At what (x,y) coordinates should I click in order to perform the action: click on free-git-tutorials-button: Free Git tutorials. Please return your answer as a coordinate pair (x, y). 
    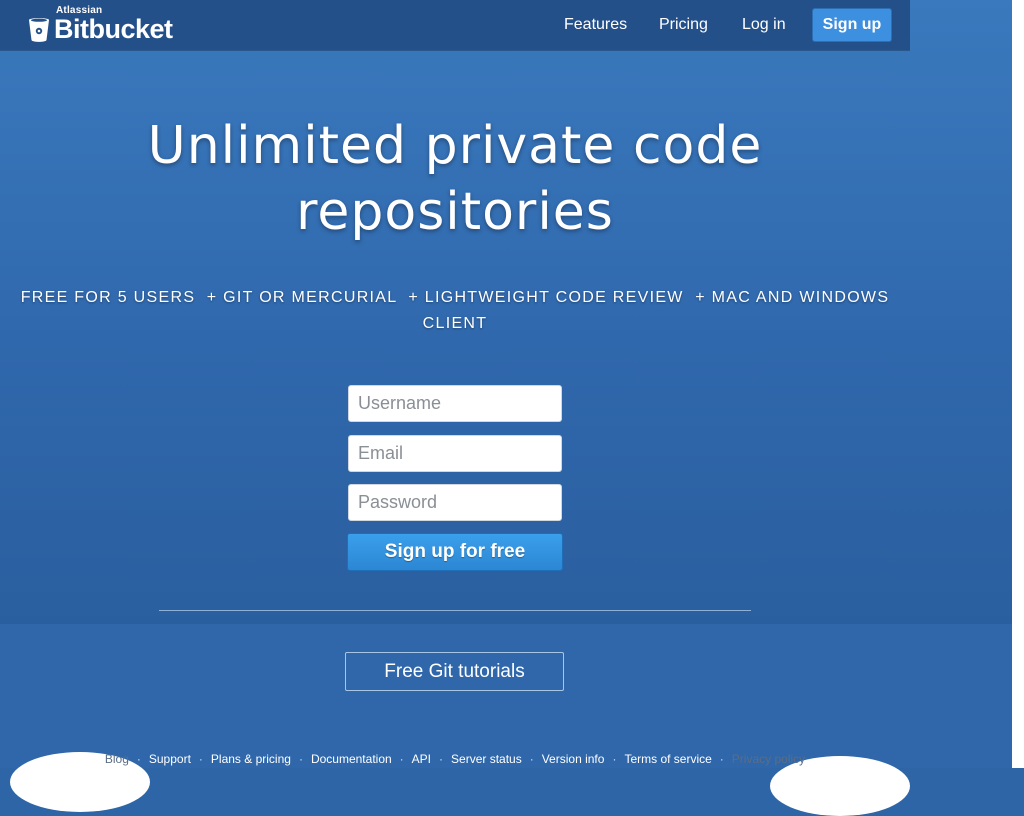
    Looking at the image, I should click on (454, 671).